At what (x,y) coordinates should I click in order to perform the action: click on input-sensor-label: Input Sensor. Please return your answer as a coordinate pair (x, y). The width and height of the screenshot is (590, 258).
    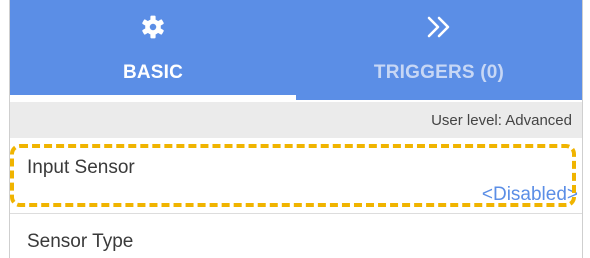
    Looking at the image, I should click on (81, 167).